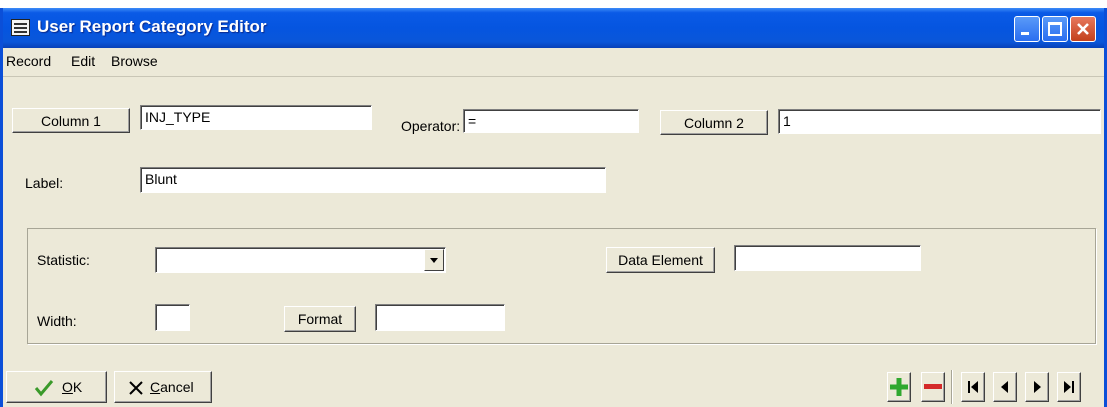 Image resolution: width=1107 pixels, height=407 pixels. I want to click on minimize-button, so click(1027, 29).